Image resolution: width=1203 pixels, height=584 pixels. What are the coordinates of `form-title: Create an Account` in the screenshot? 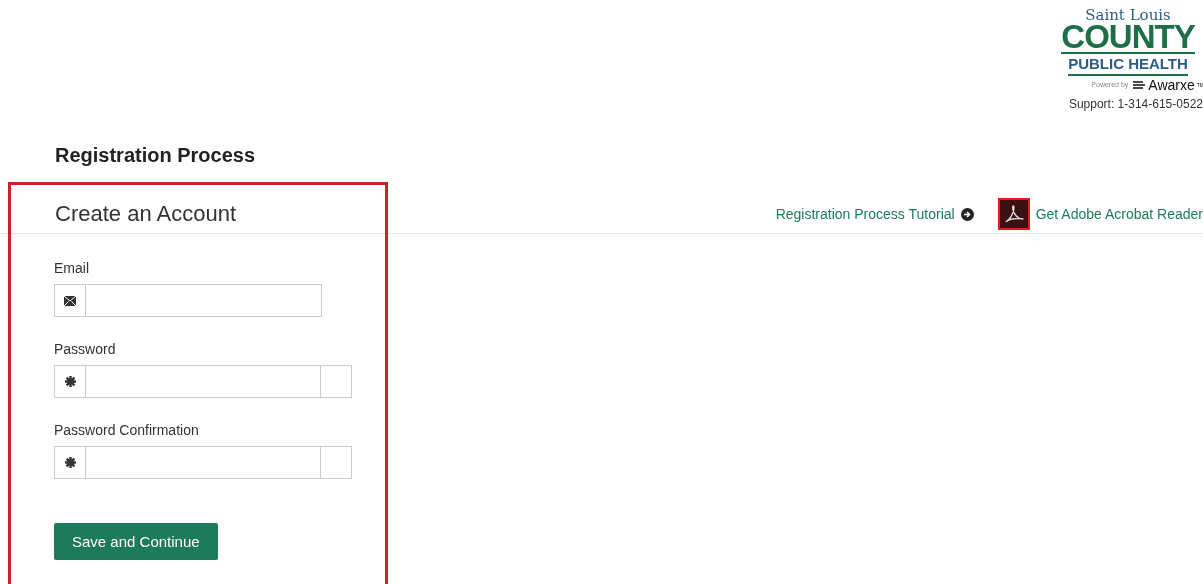 It's located at (145, 214).